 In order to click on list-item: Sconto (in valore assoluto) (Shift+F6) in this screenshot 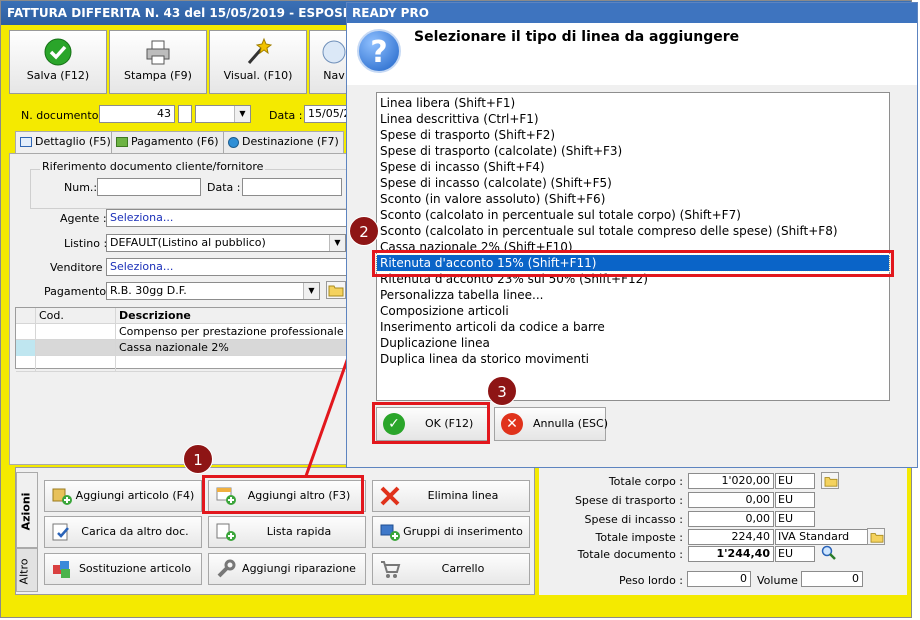, I will do `click(633, 199)`.